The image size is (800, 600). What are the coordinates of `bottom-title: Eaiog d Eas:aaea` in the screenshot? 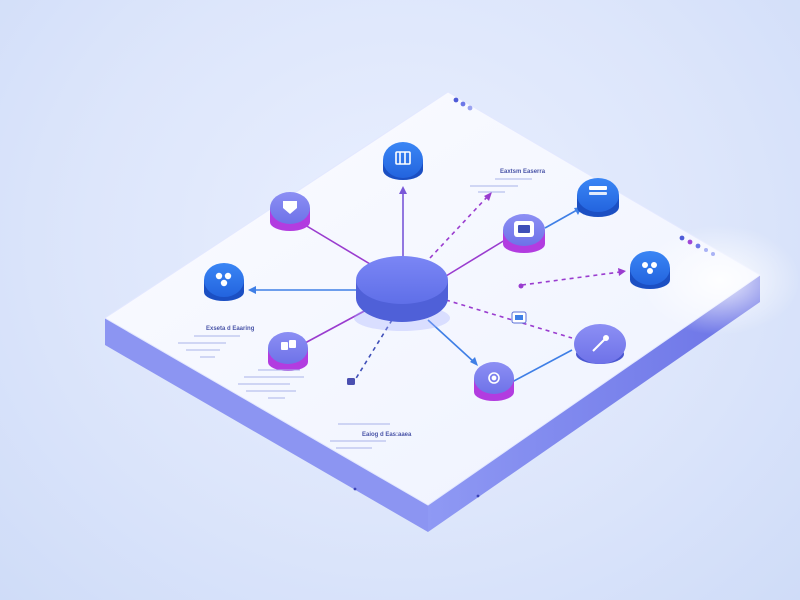 It's located at (387, 435).